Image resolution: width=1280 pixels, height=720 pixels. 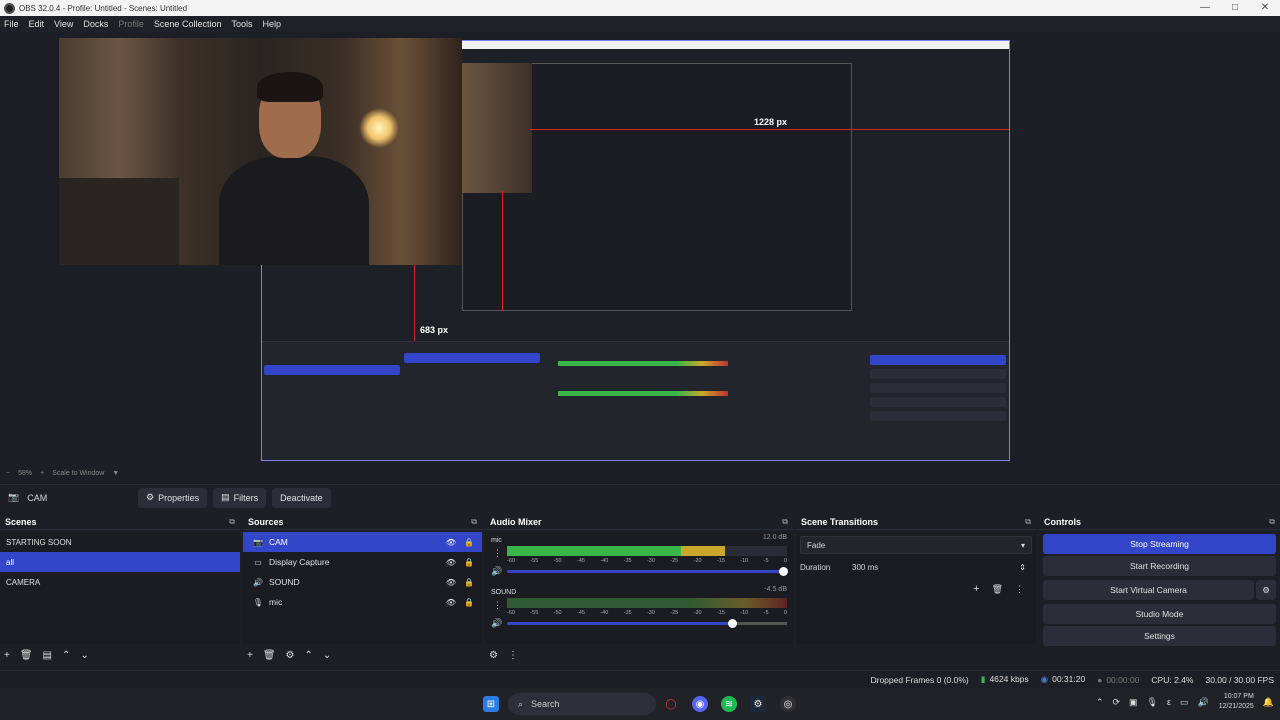 What do you see at coordinates (1159, 544) in the screenshot?
I see `stop-streaming-button: Stop Streaming` at bounding box center [1159, 544].